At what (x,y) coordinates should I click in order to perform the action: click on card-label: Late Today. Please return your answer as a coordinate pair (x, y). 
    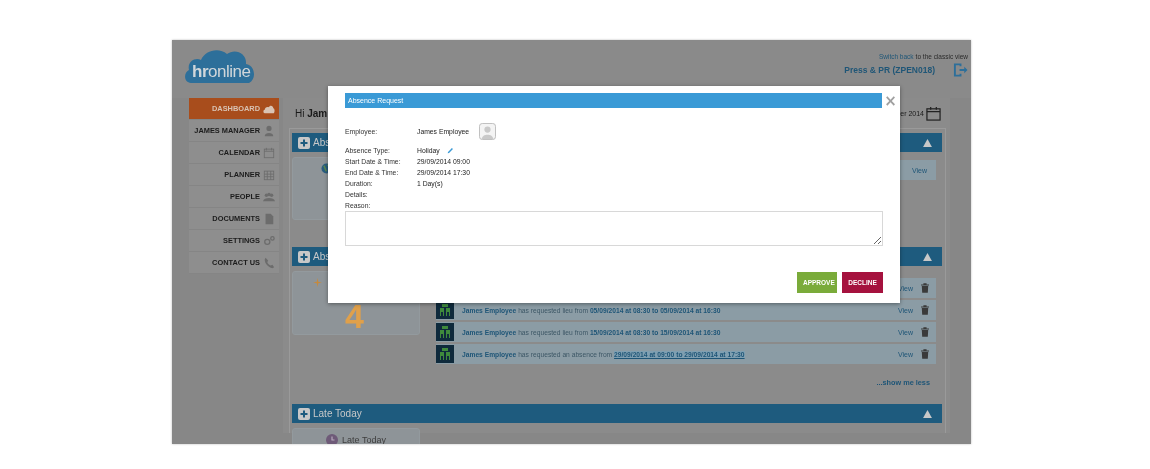
    Looking at the image, I should click on (364, 439).